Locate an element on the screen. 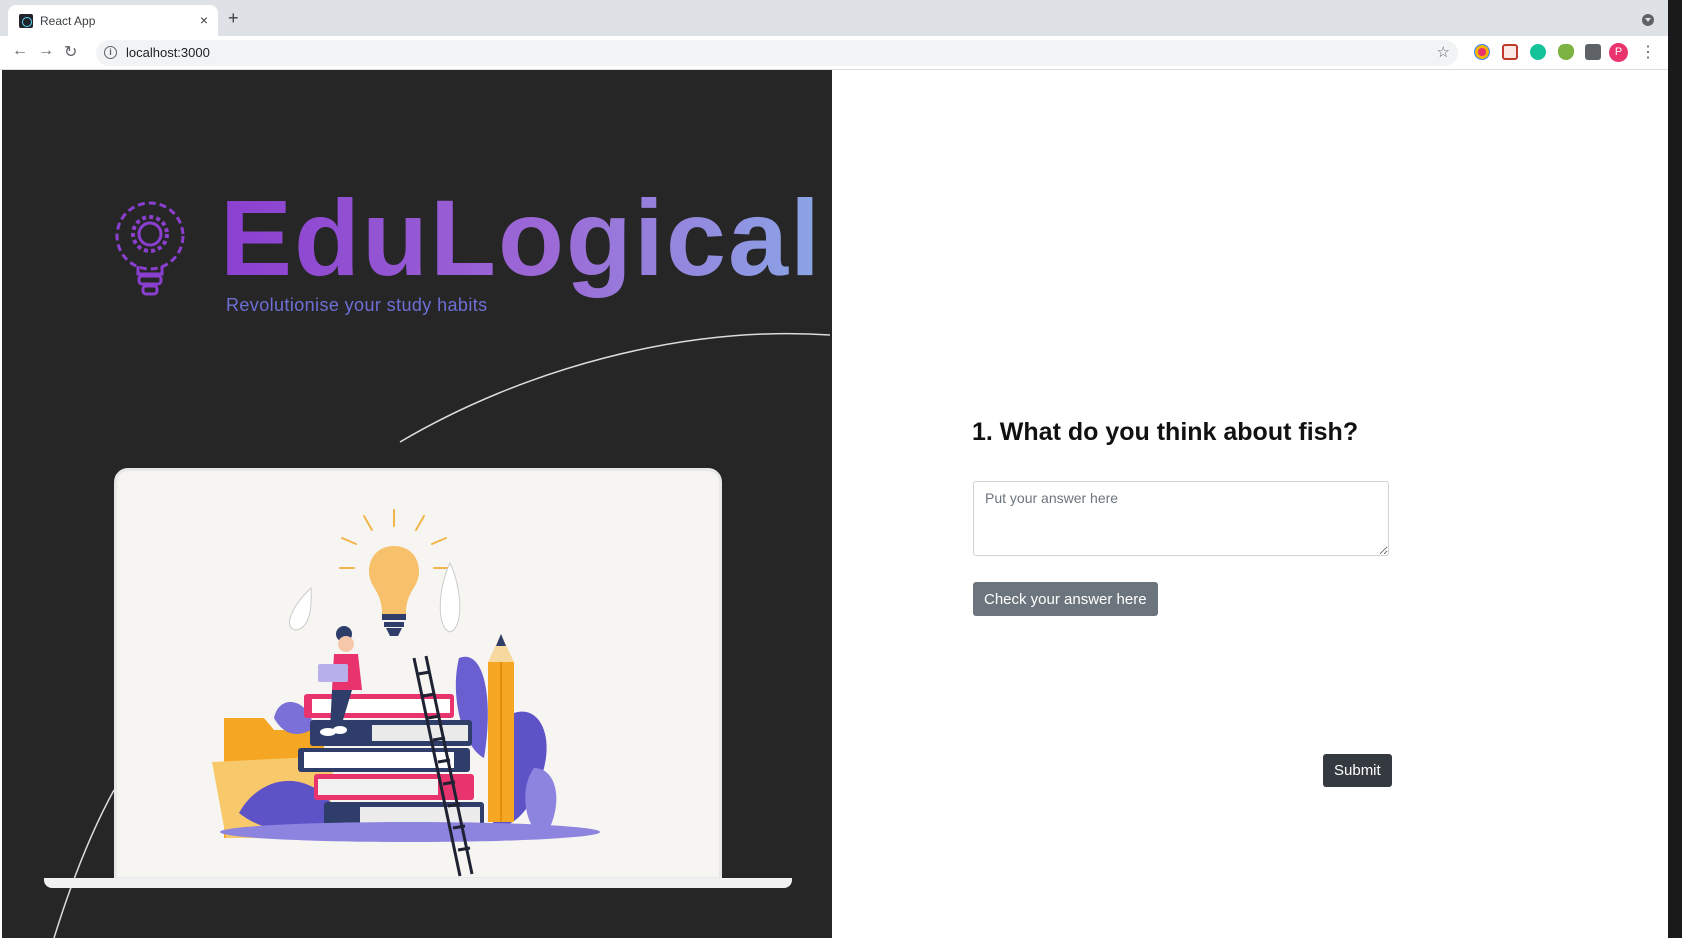 The height and width of the screenshot is (938, 1682). books-lightbulb-illustration is located at coordinates (406, 693).